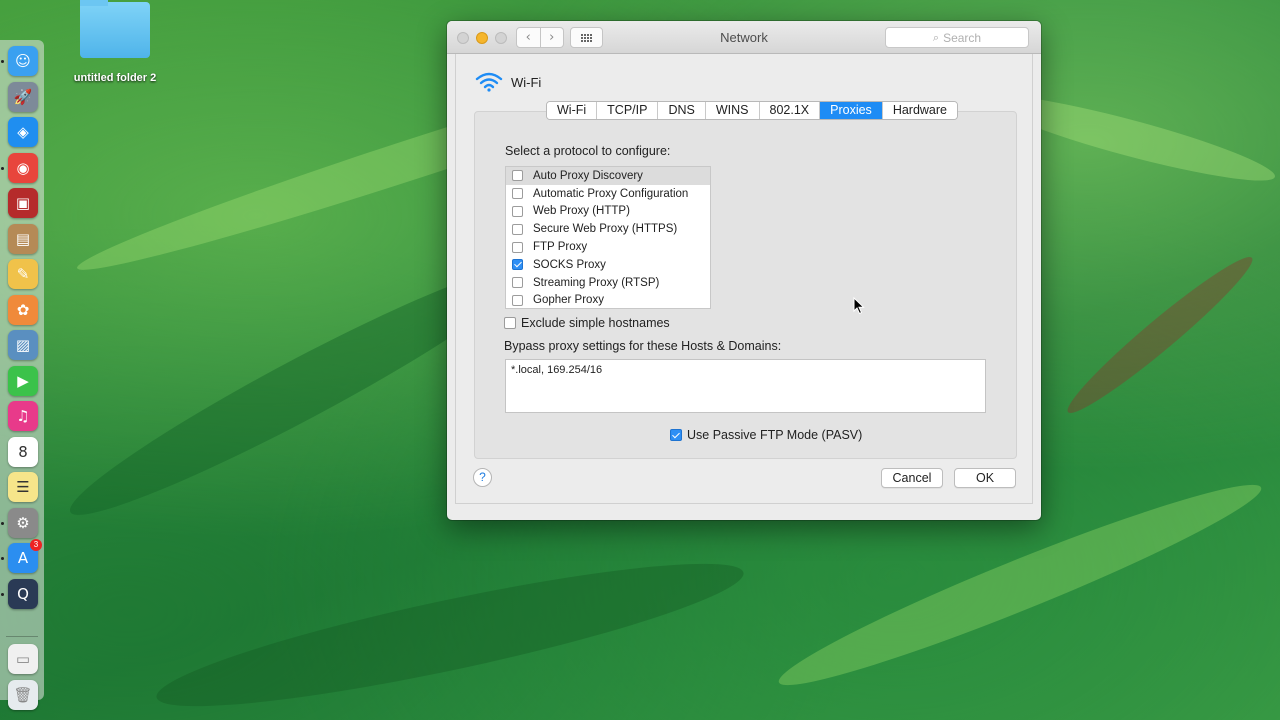 The width and height of the screenshot is (1280, 720). What do you see at coordinates (23, 167) in the screenshot?
I see `dock-chrome-icon: ◉` at bounding box center [23, 167].